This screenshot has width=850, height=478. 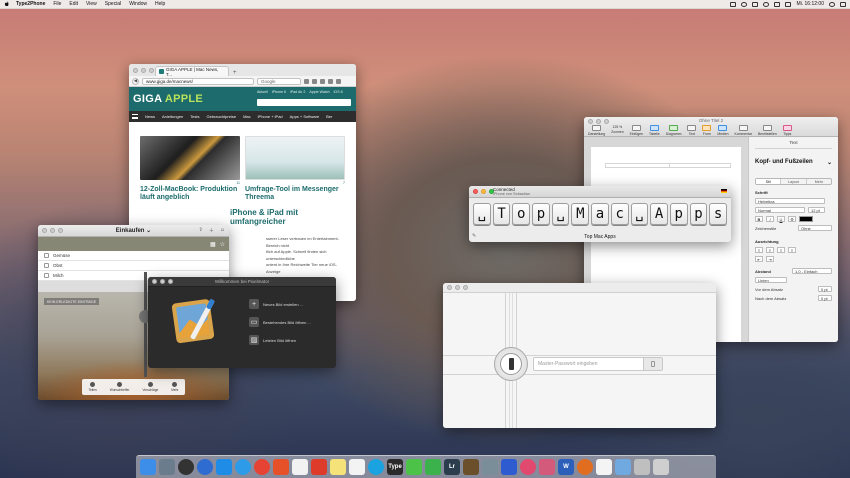 What do you see at coordinates (150, 387) in the screenshot?
I see `toolbar-suggestions-button: Vorschläge` at bounding box center [150, 387].